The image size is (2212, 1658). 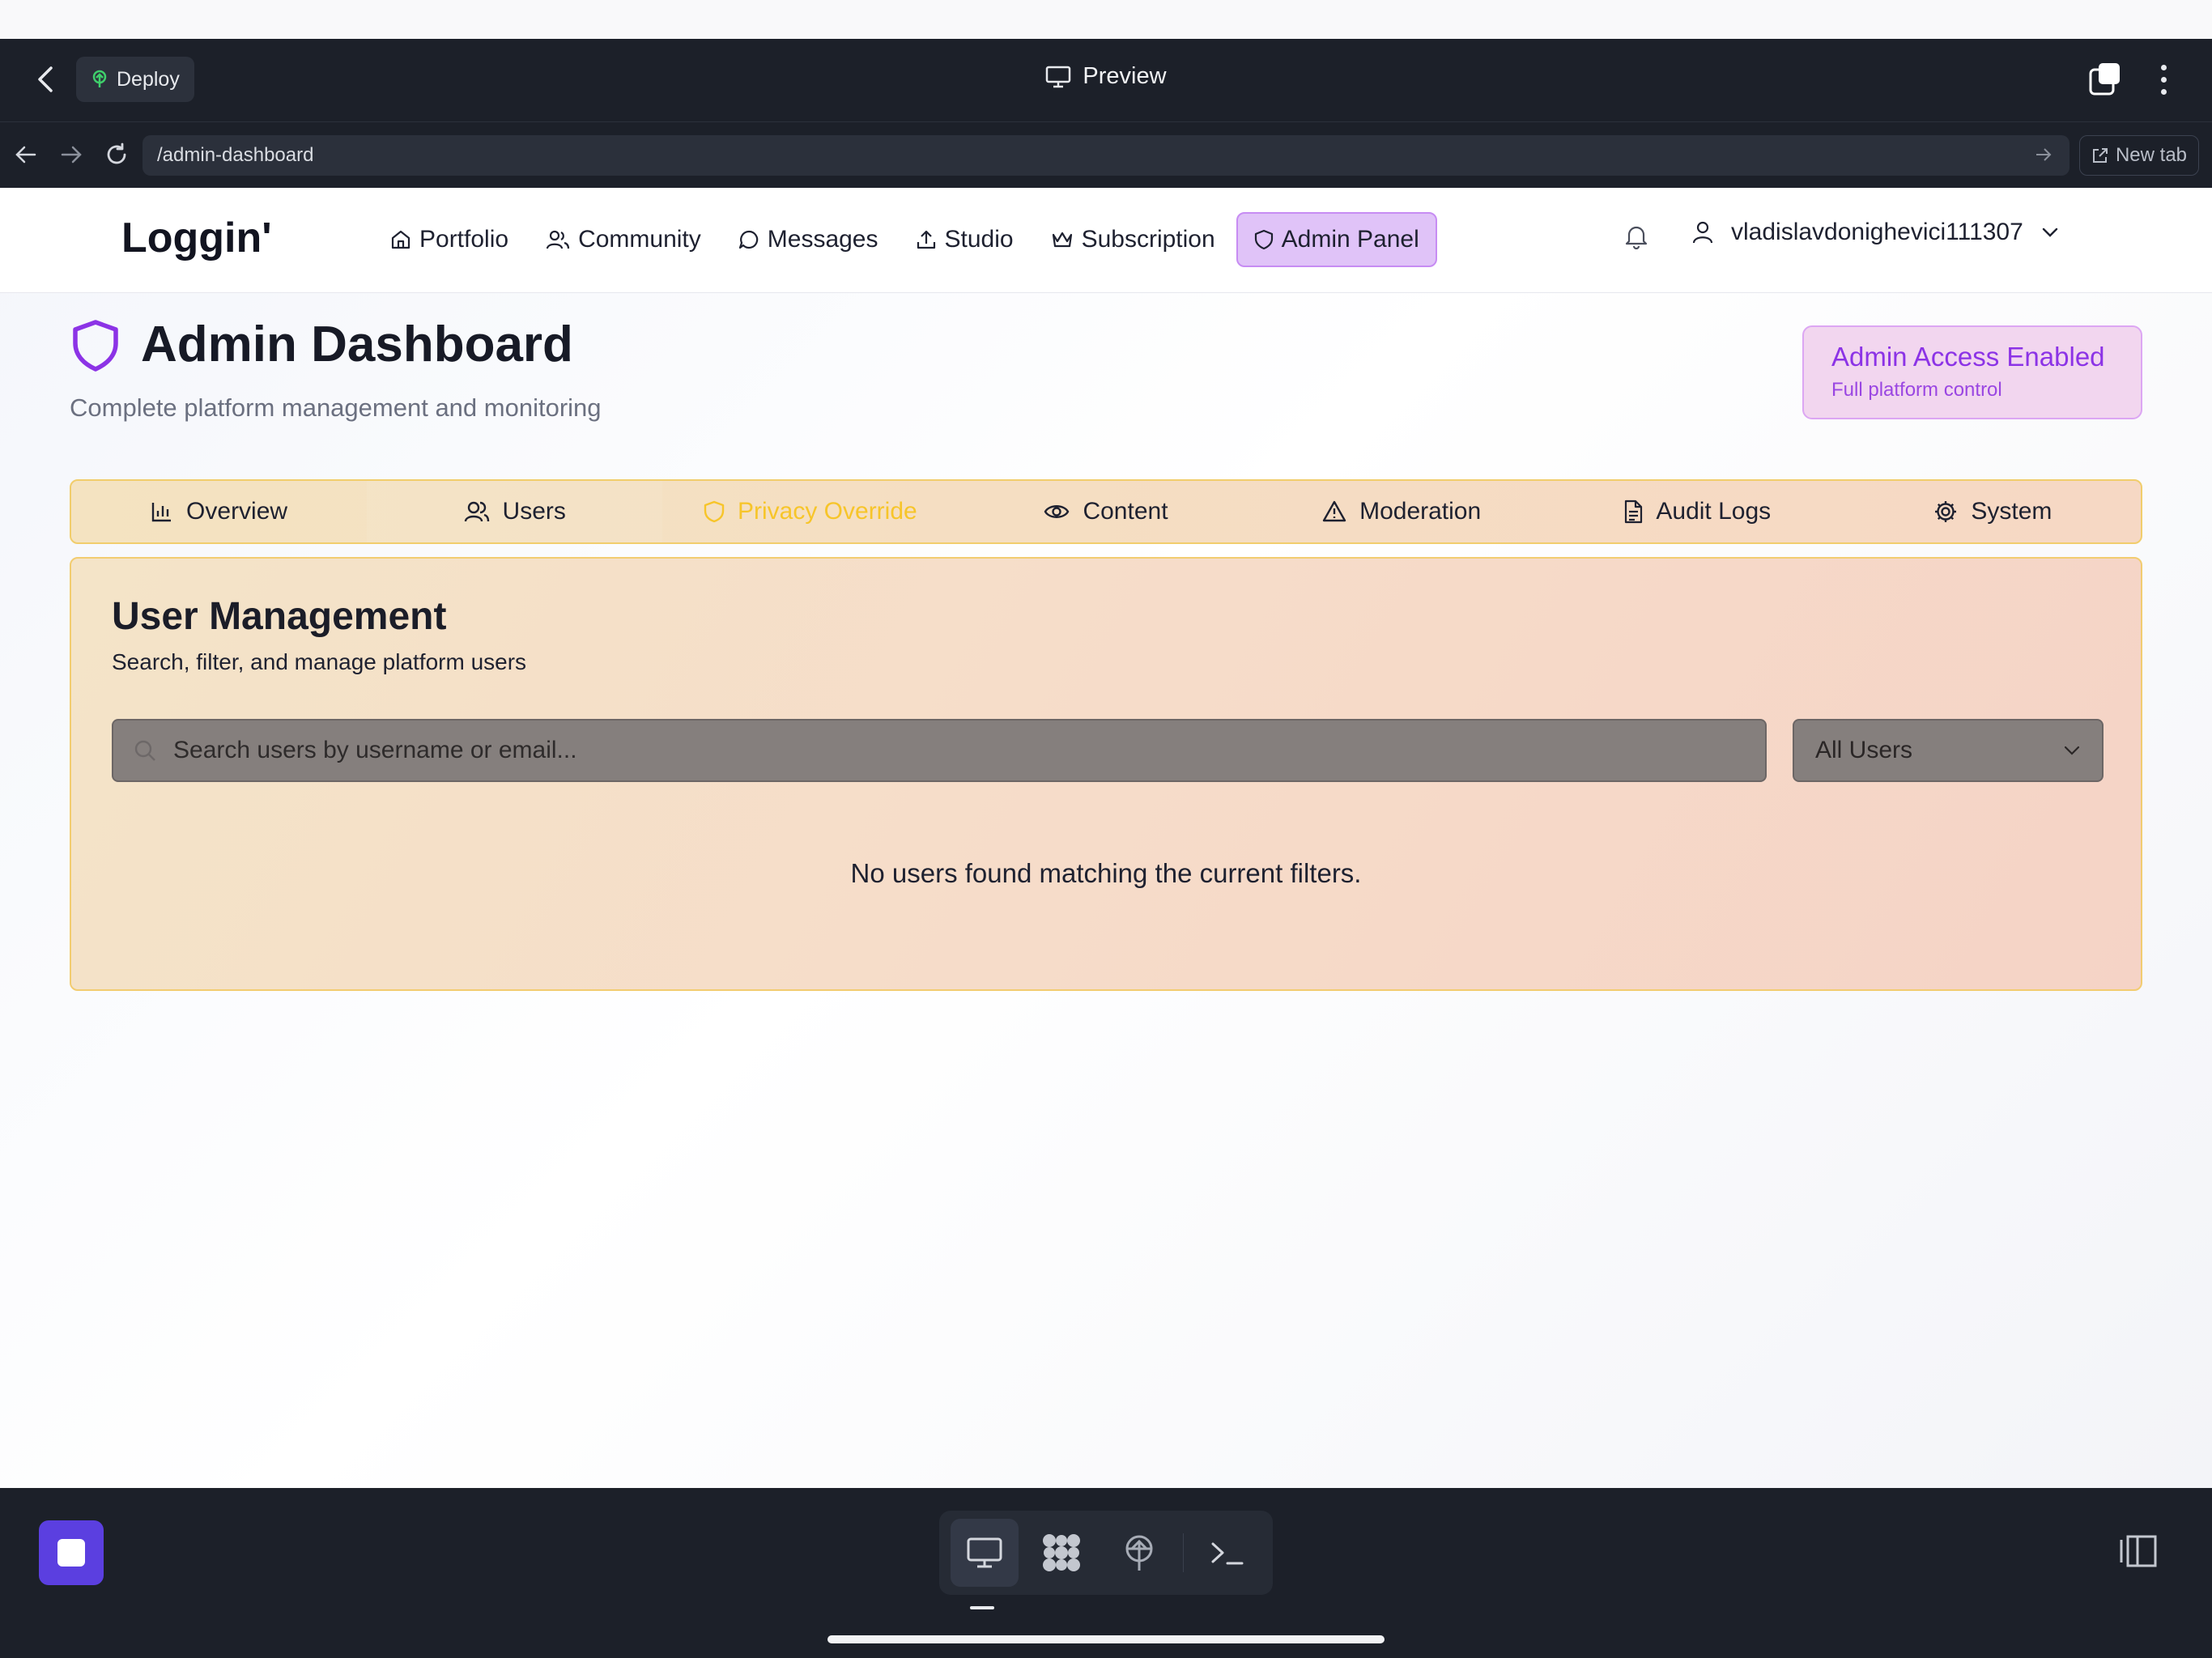 What do you see at coordinates (748, 239) in the screenshot?
I see `message-circle-icon` at bounding box center [748, 239].